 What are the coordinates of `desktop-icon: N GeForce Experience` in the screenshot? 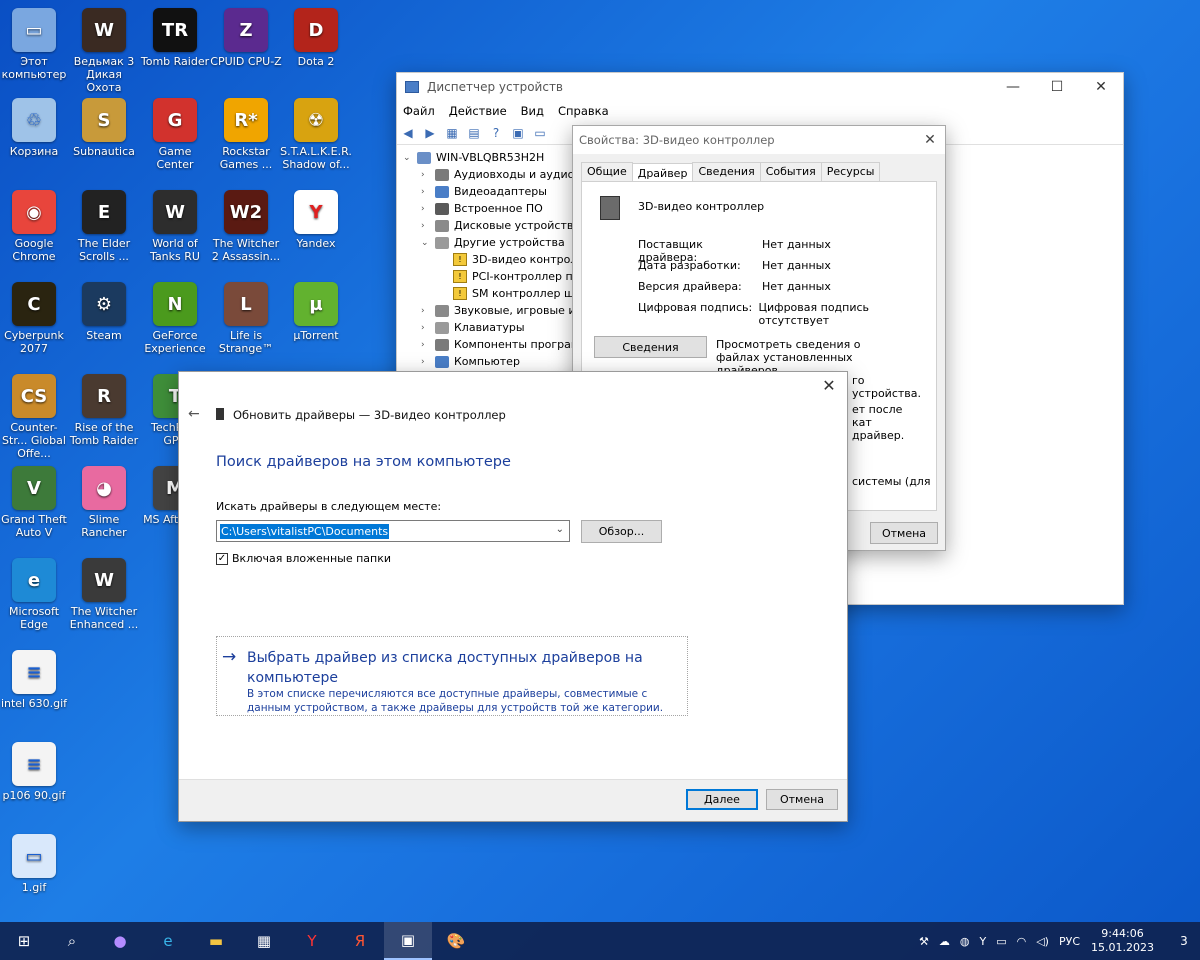 It's located at (175, 318).